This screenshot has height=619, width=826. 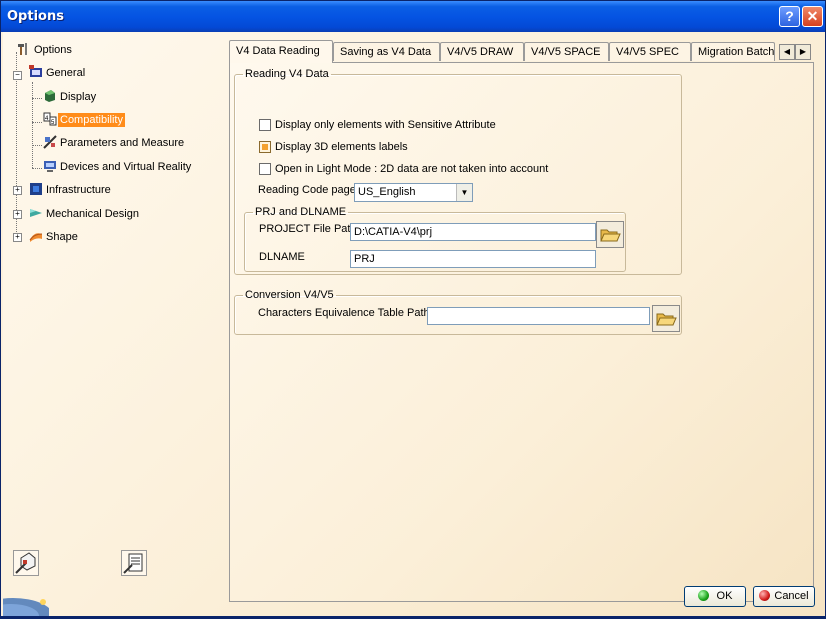 I want to click on prj-dlname-legend: PRJ and DLNAME, so click(x=301, y=212).